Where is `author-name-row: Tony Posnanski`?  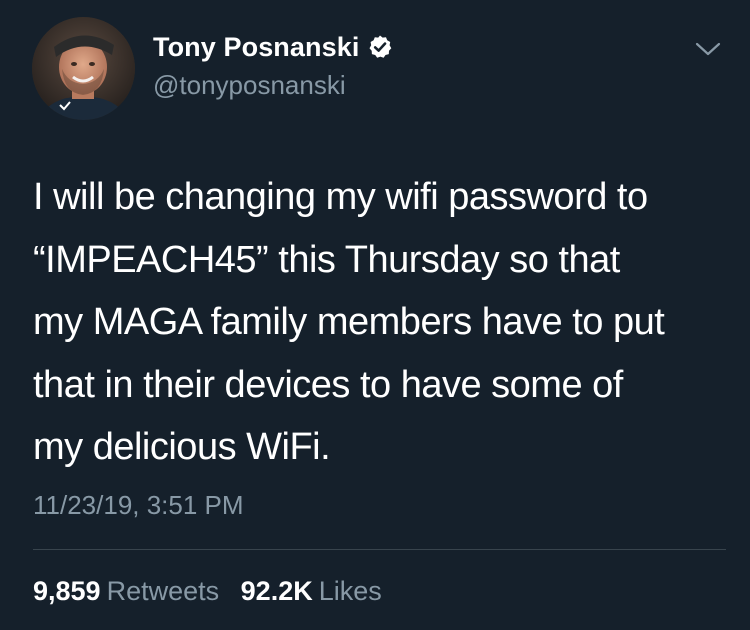 author-name-row: Tony Posnanski is located at coordinates (273, 47).